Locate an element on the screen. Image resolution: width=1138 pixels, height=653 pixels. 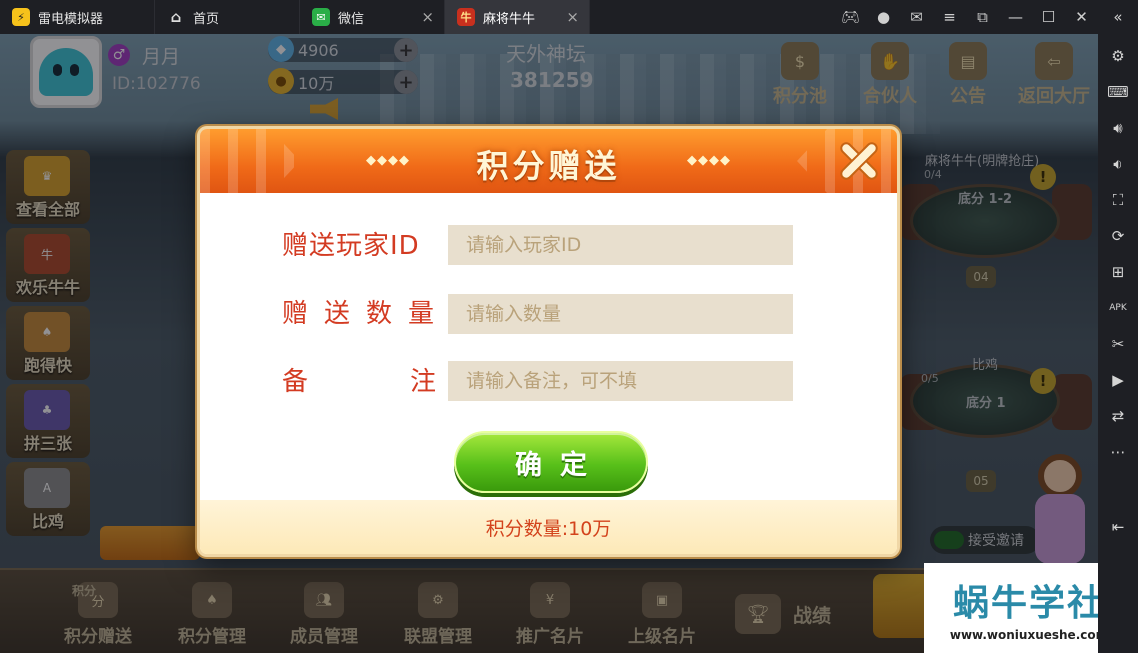
note-label: 备 注 is located at coordinates (359, 379).